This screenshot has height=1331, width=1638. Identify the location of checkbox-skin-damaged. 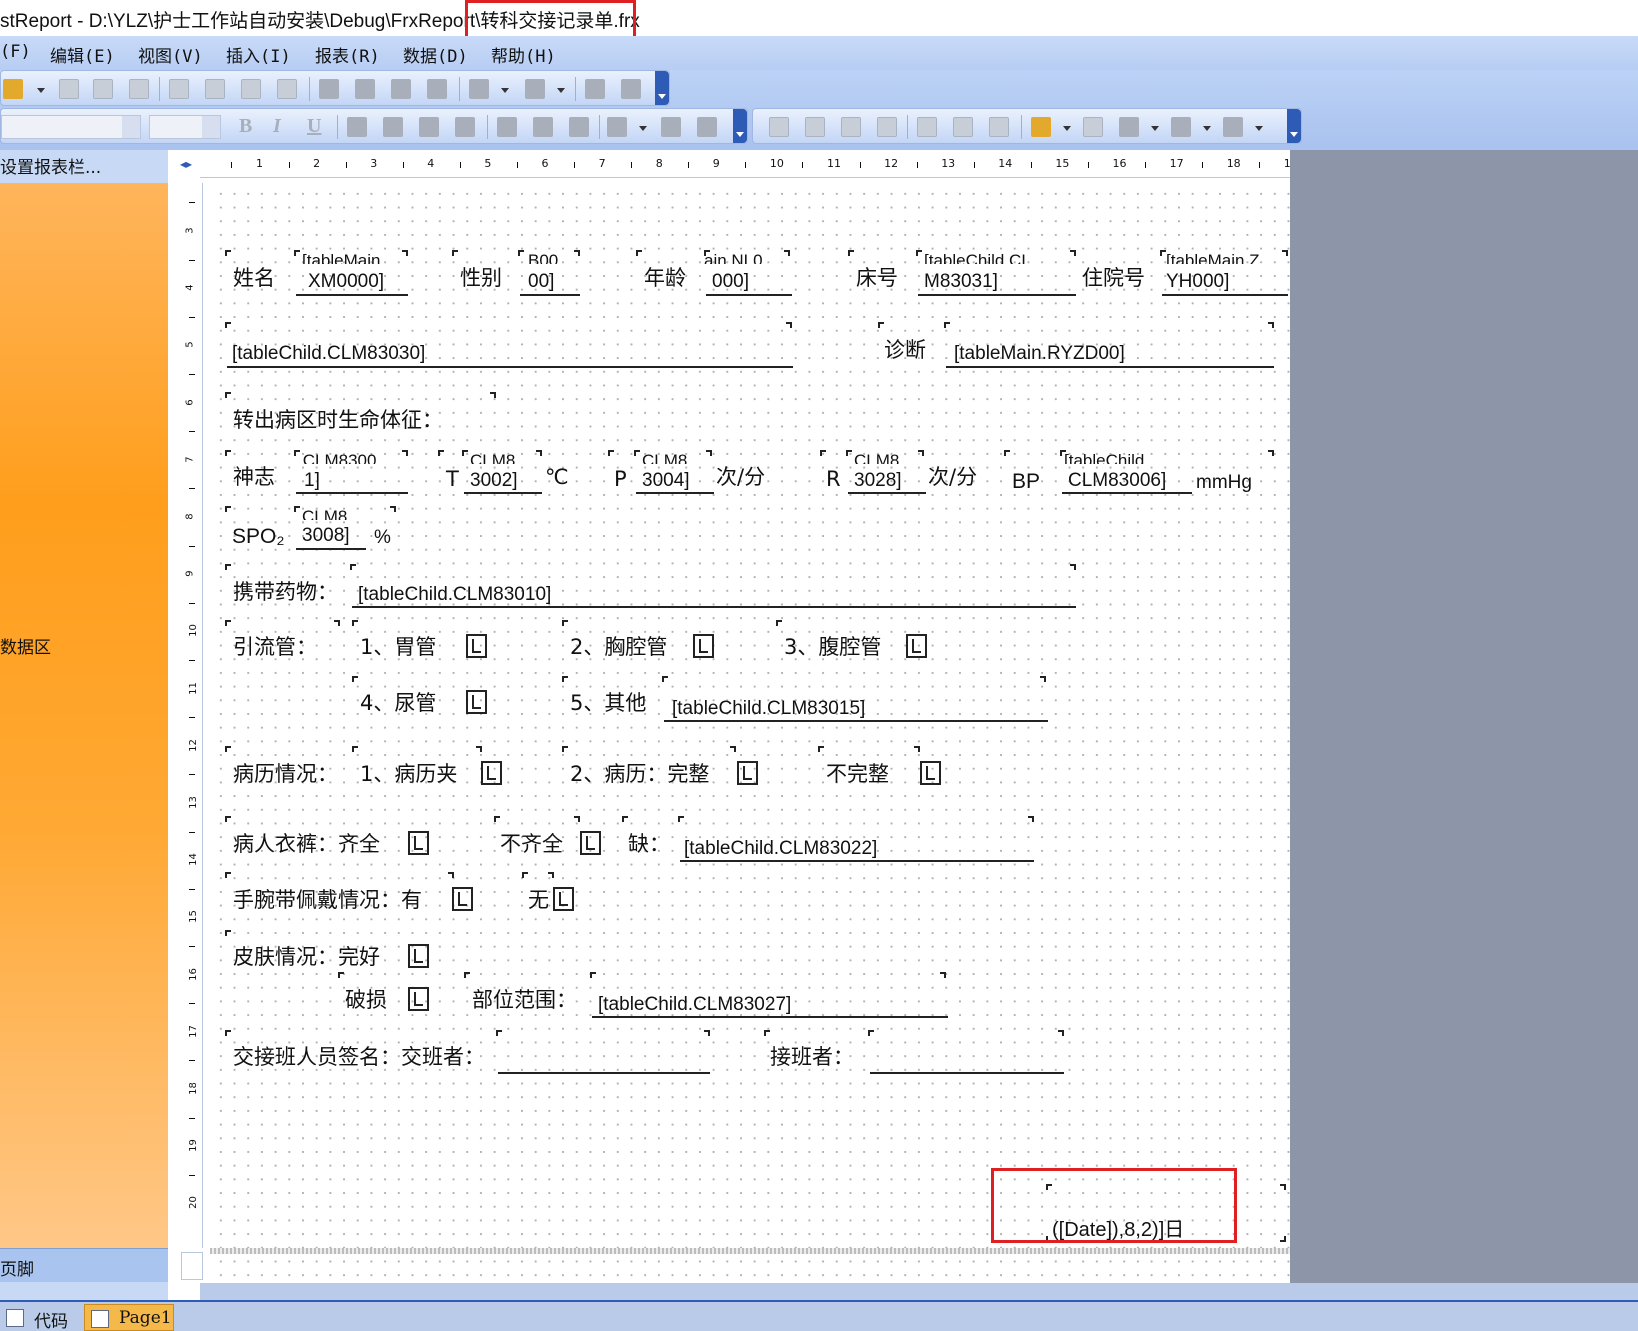
(418, 999).